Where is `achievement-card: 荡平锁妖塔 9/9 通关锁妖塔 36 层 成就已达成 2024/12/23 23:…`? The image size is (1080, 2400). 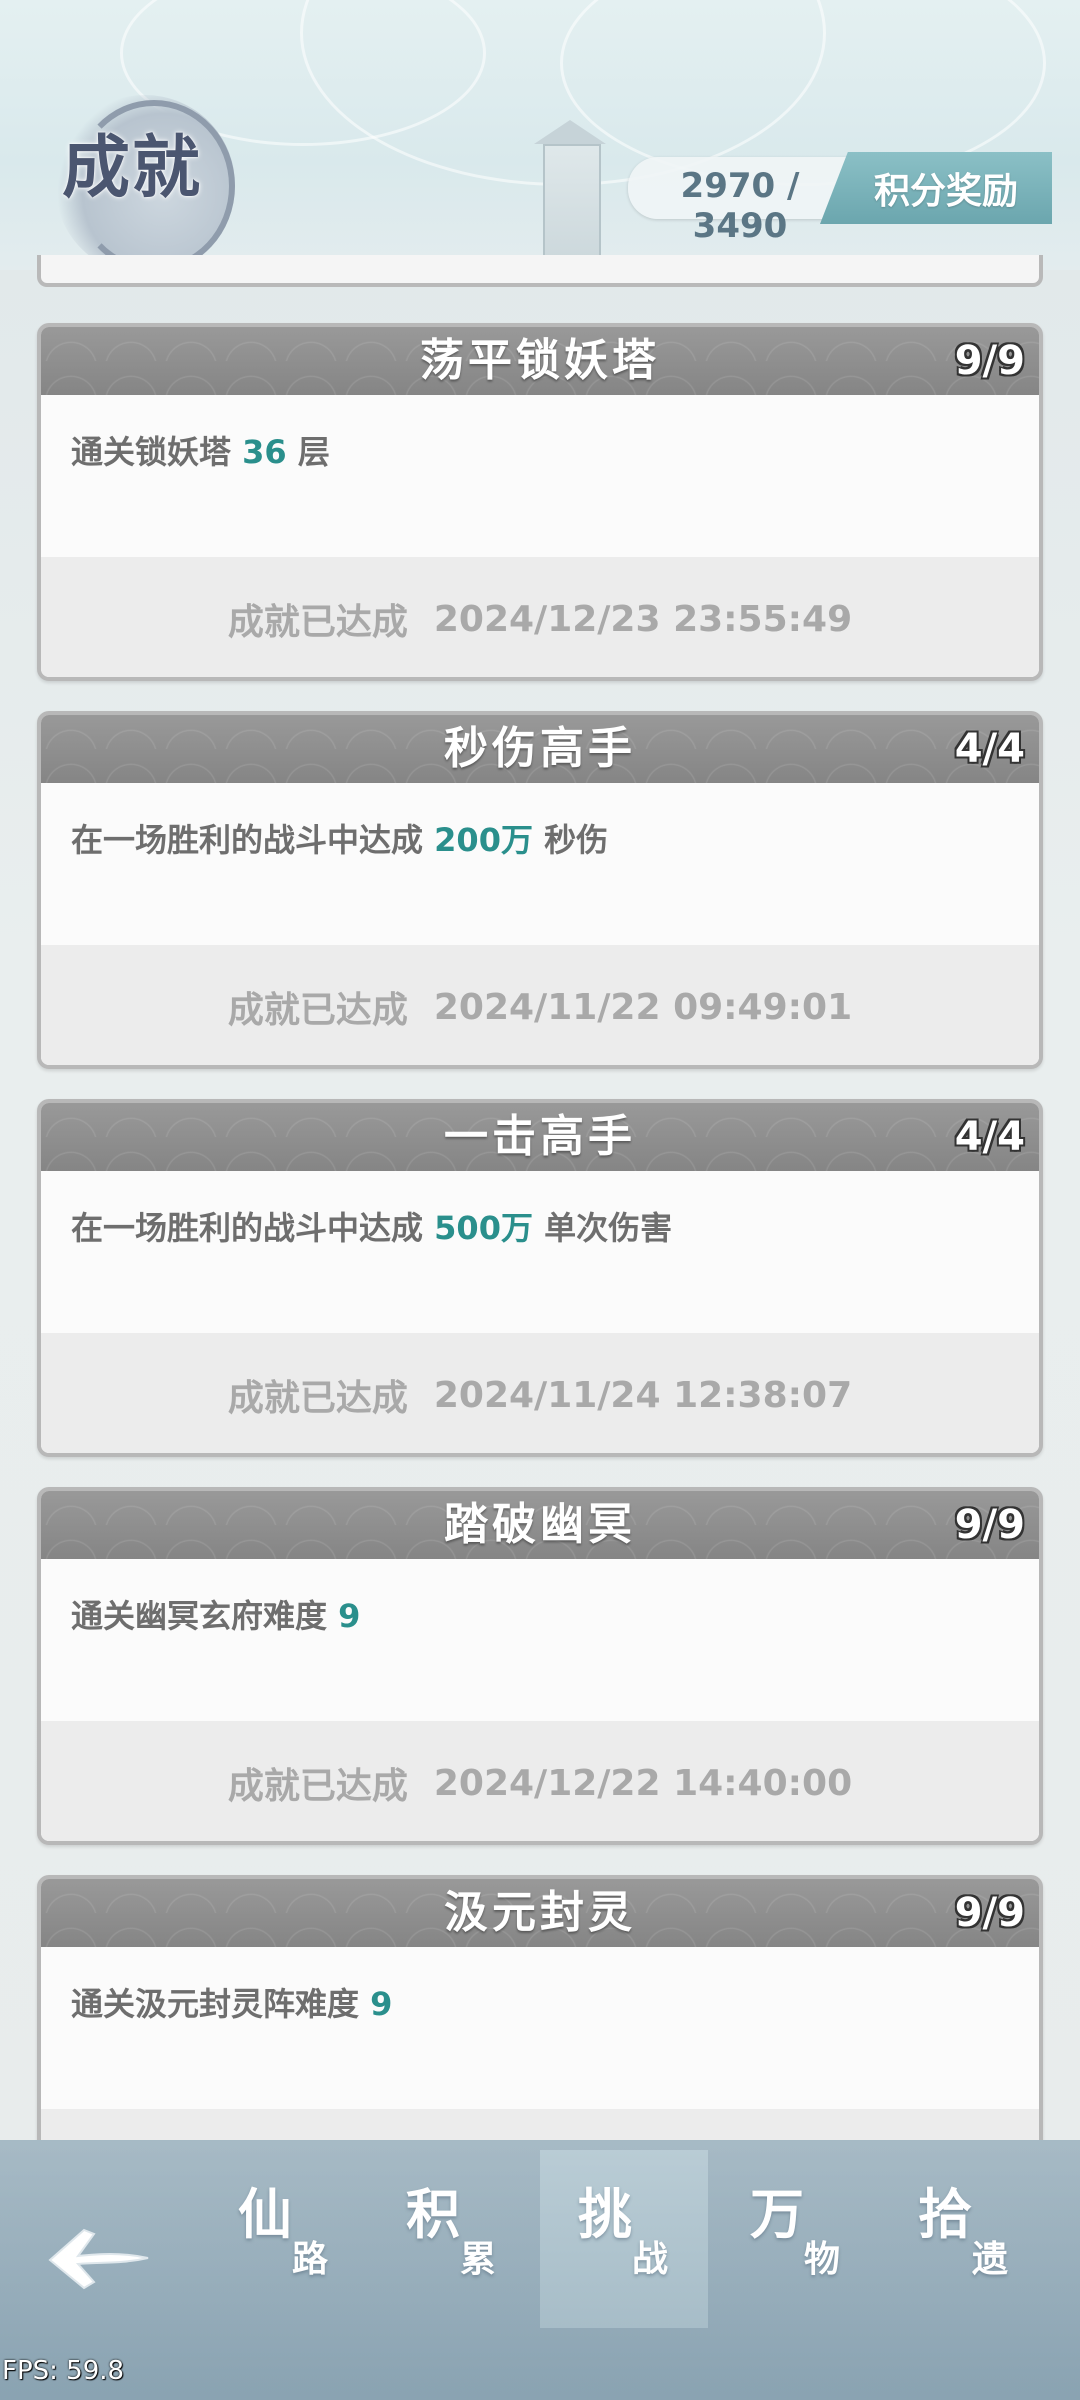
achievement-card: 荡平锁妖塔 9/9 通关锁妖塔 36 层 成就已达成 2024/12/23 23:… is located at coordinates (540, 502).